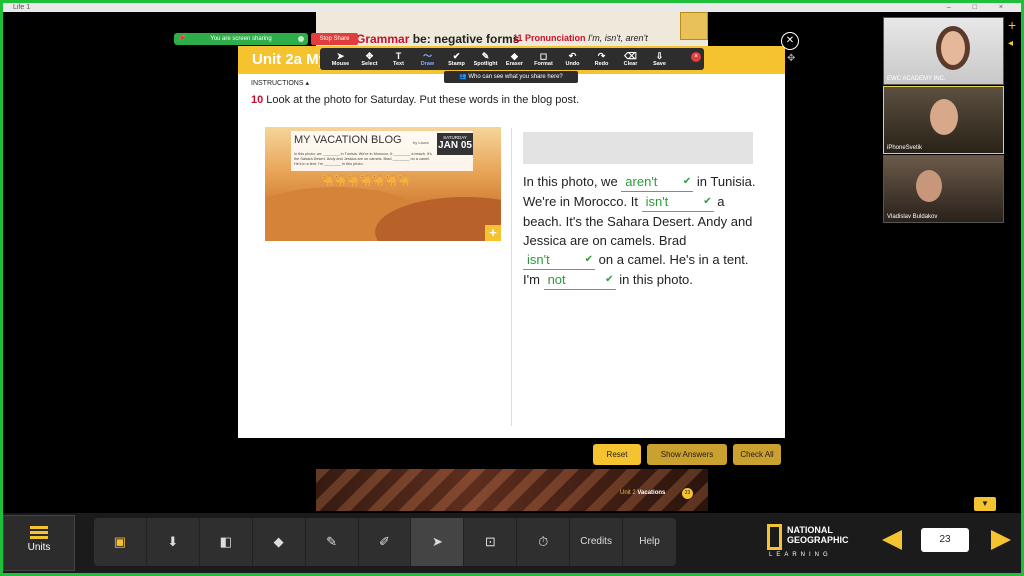  I want to click on pronunciation-heading: 11 Pronunciation I'm, isn't, aren't, so click(580, 38).